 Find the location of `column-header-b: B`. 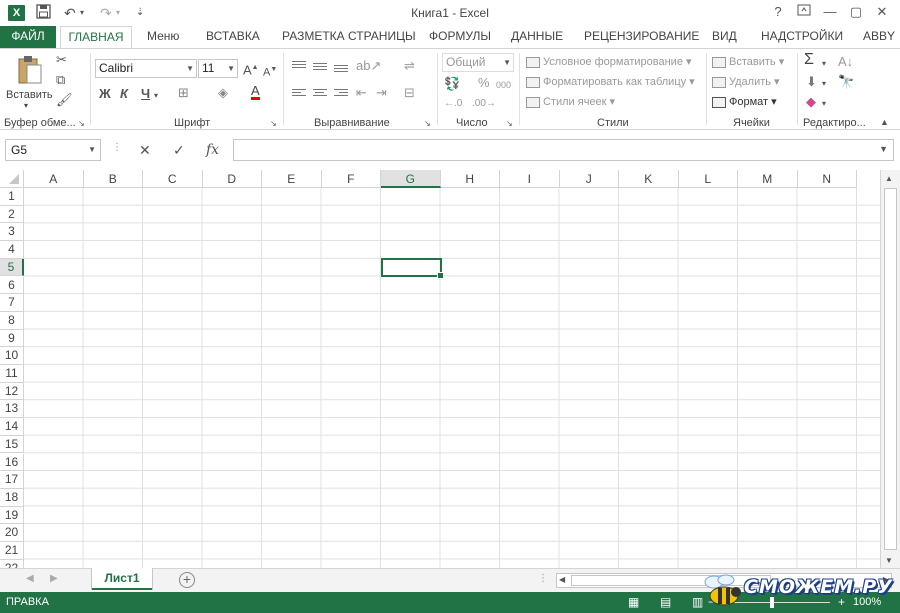

column-header-b: B is located at coordinates (113, 179).